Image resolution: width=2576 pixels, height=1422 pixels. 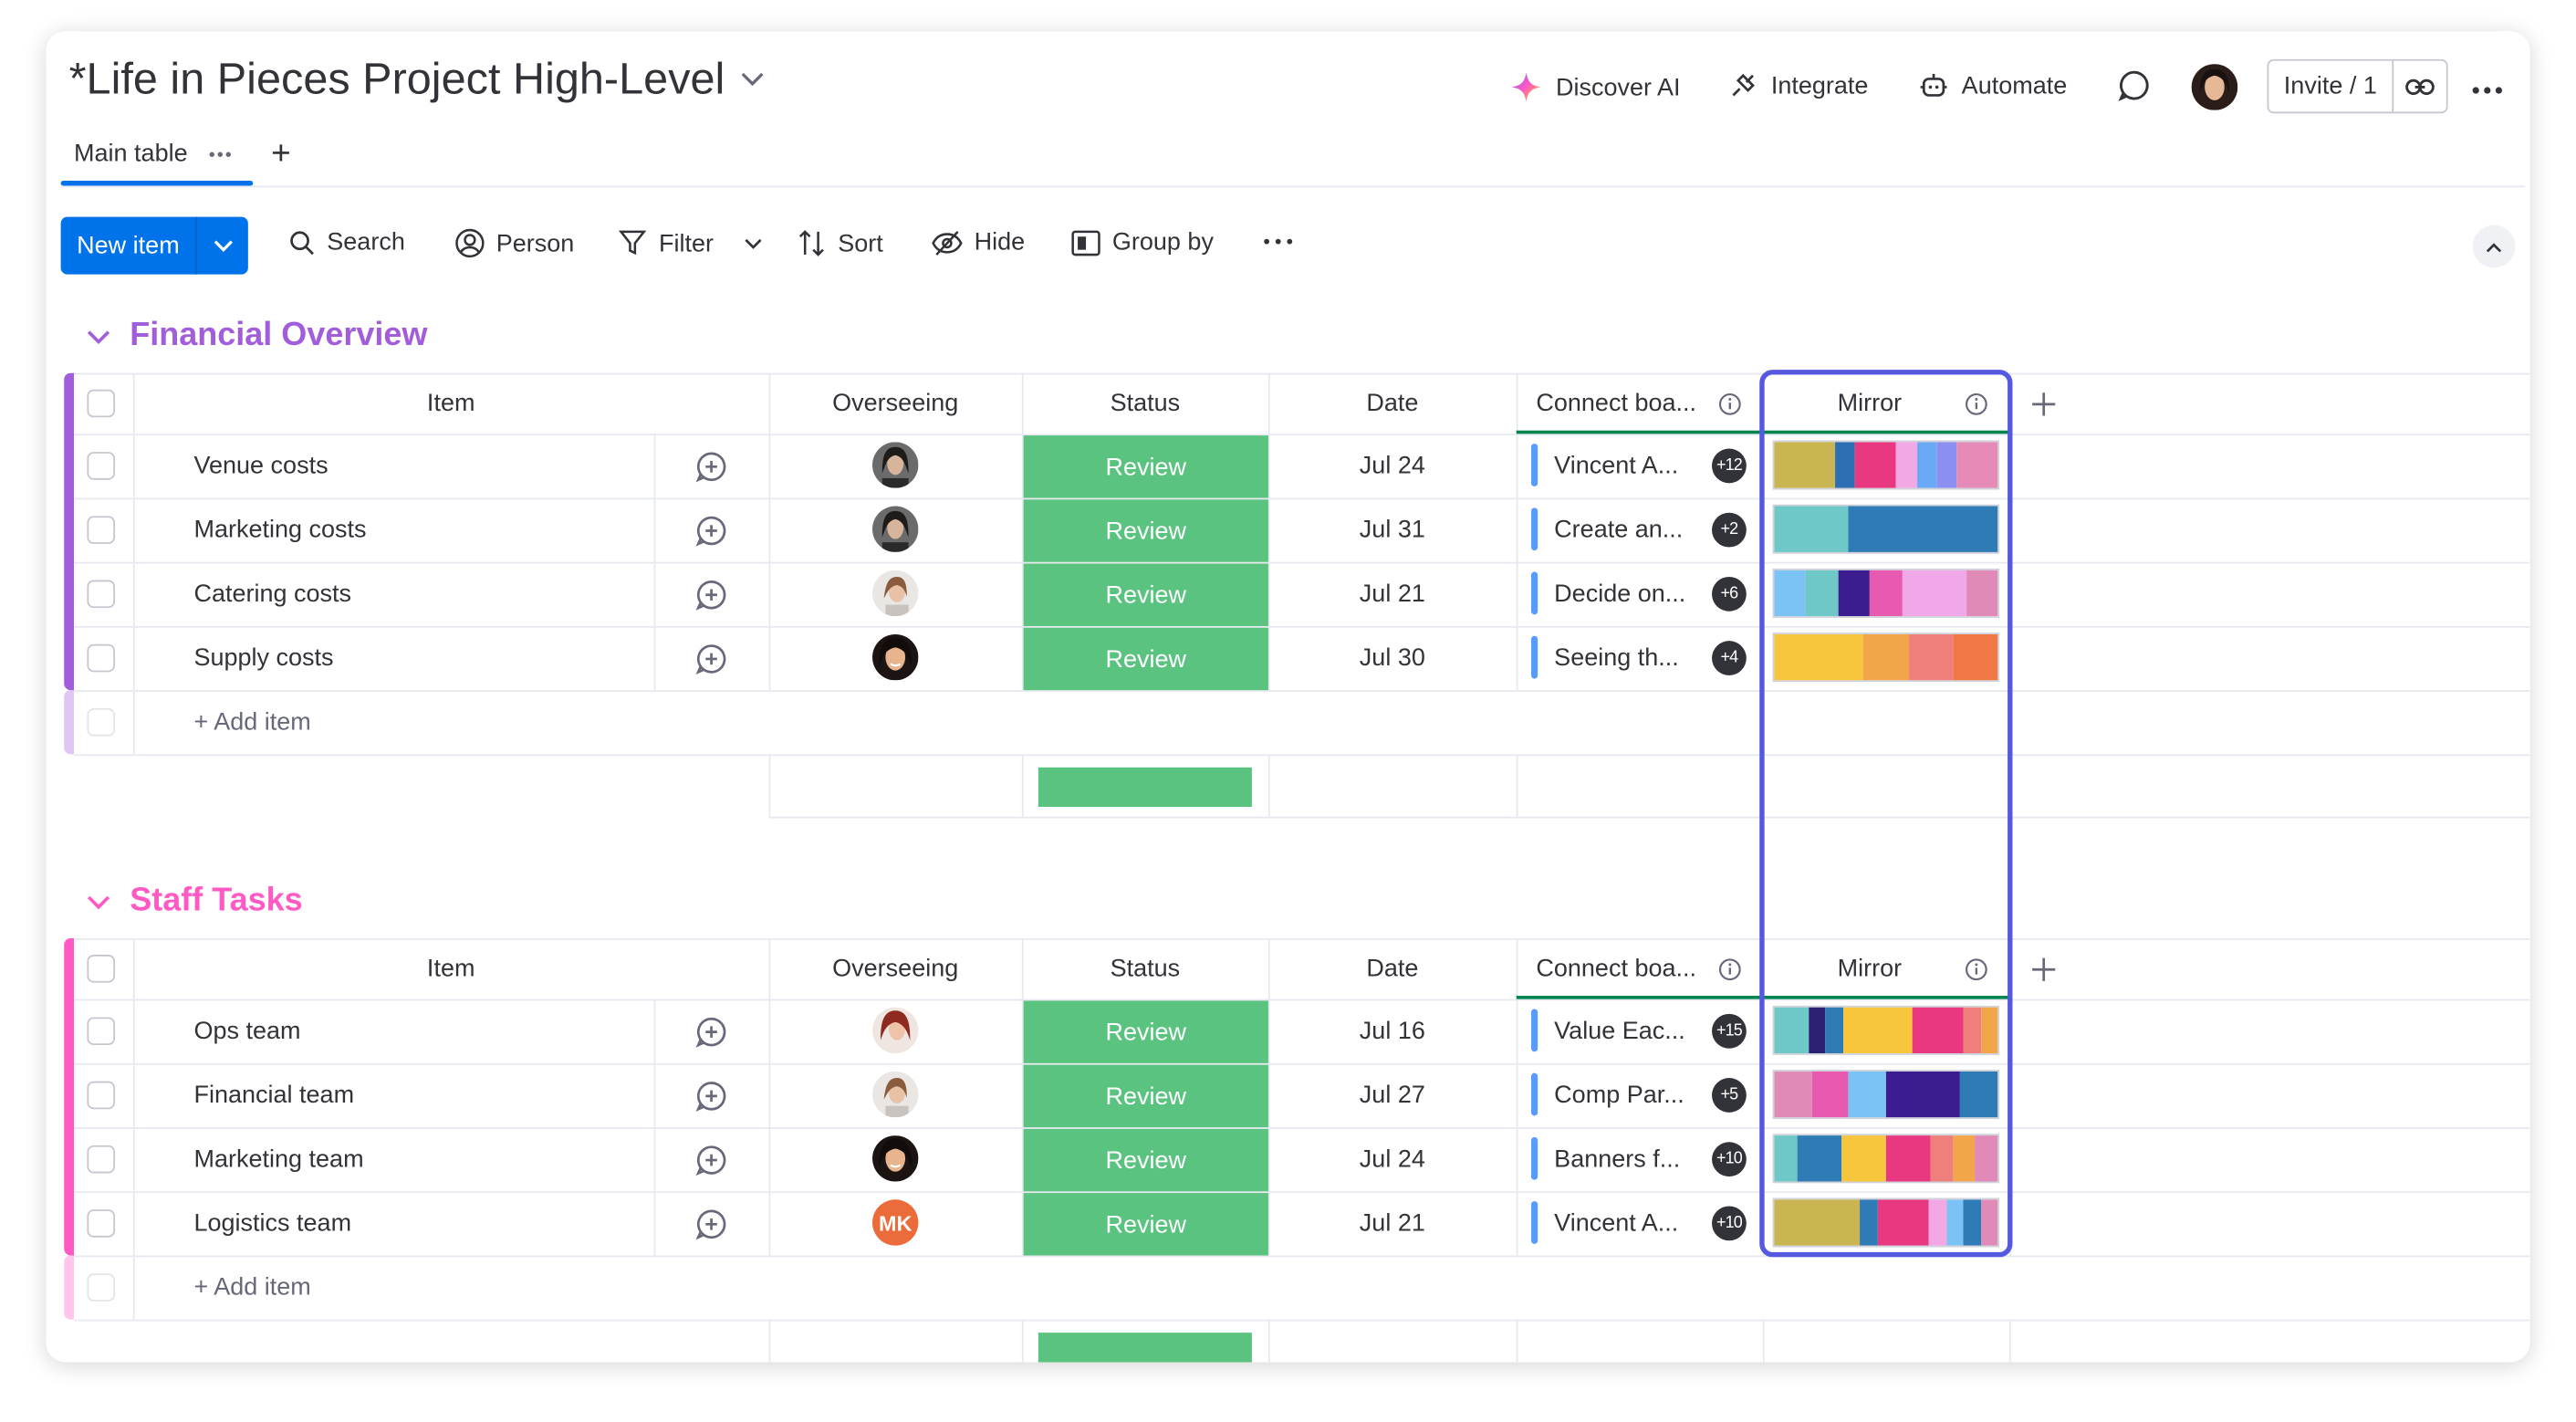 I want to click on toolbar-more-icon, so click(x=1278, y=242).